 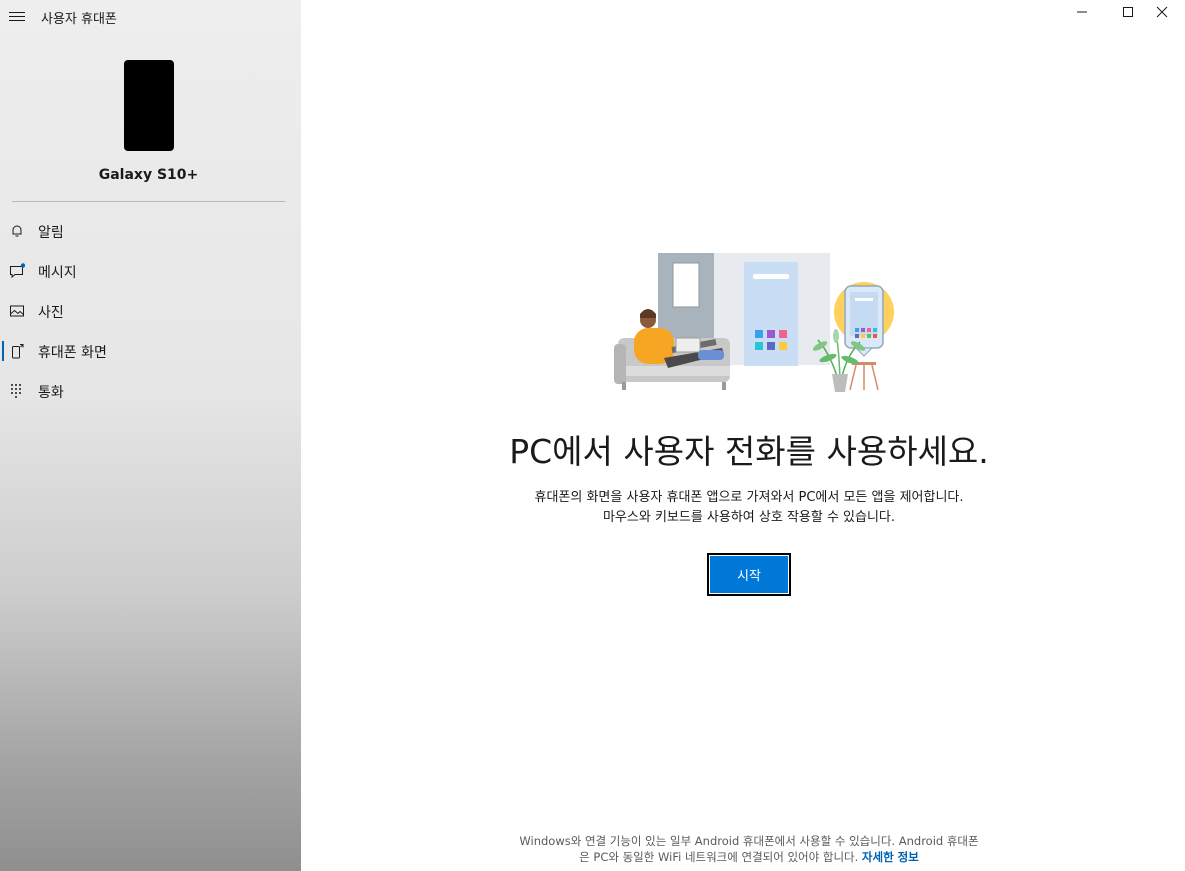 What do you see at coordinates (51, 313) in the screenshot?
I see `sidebar-item-label: 사진` at bounding box center [51, 313].